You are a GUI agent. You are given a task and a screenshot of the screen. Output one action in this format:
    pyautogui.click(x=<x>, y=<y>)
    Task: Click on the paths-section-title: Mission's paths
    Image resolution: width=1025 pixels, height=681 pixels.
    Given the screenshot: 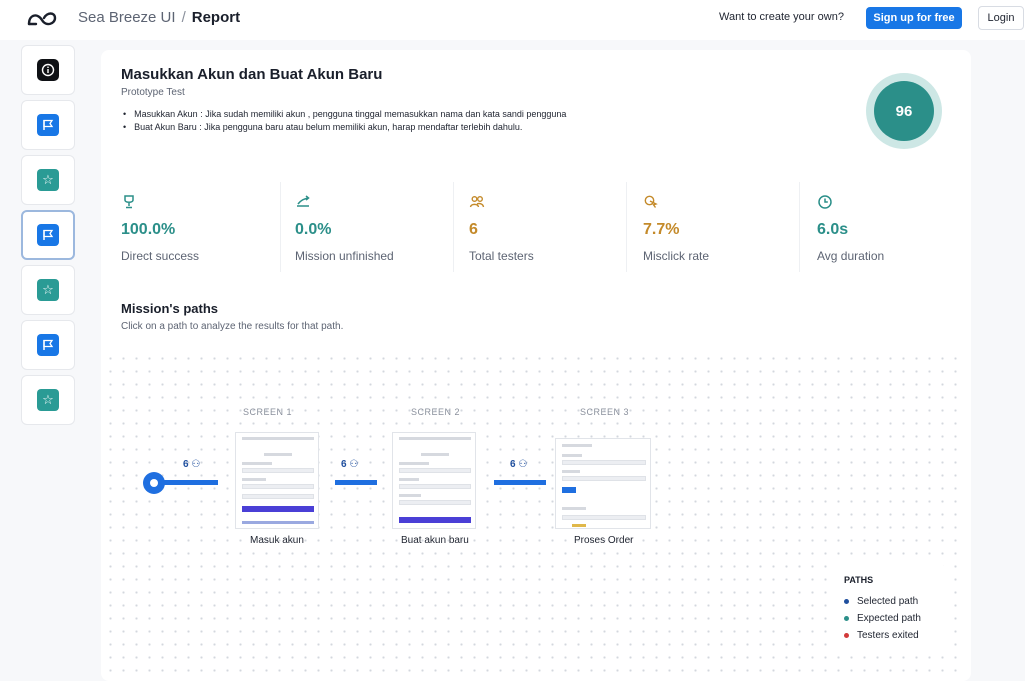 What is the action you would take?
    pyautogui.click(x=169, y=308)
    